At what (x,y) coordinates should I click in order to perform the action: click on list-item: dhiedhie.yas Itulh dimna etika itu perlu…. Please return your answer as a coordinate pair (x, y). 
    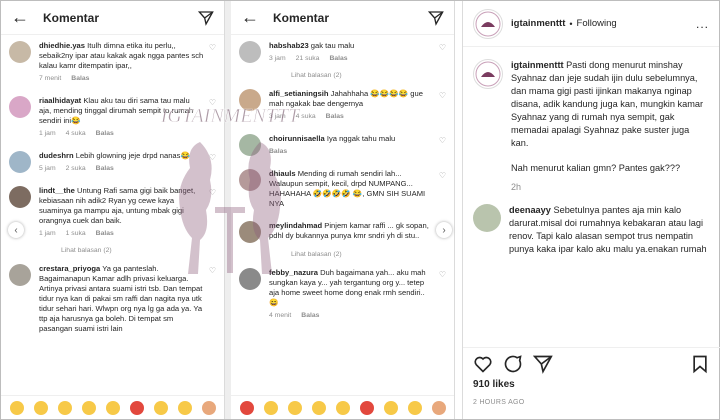
    Looking at the image, I should click on (112, 62).